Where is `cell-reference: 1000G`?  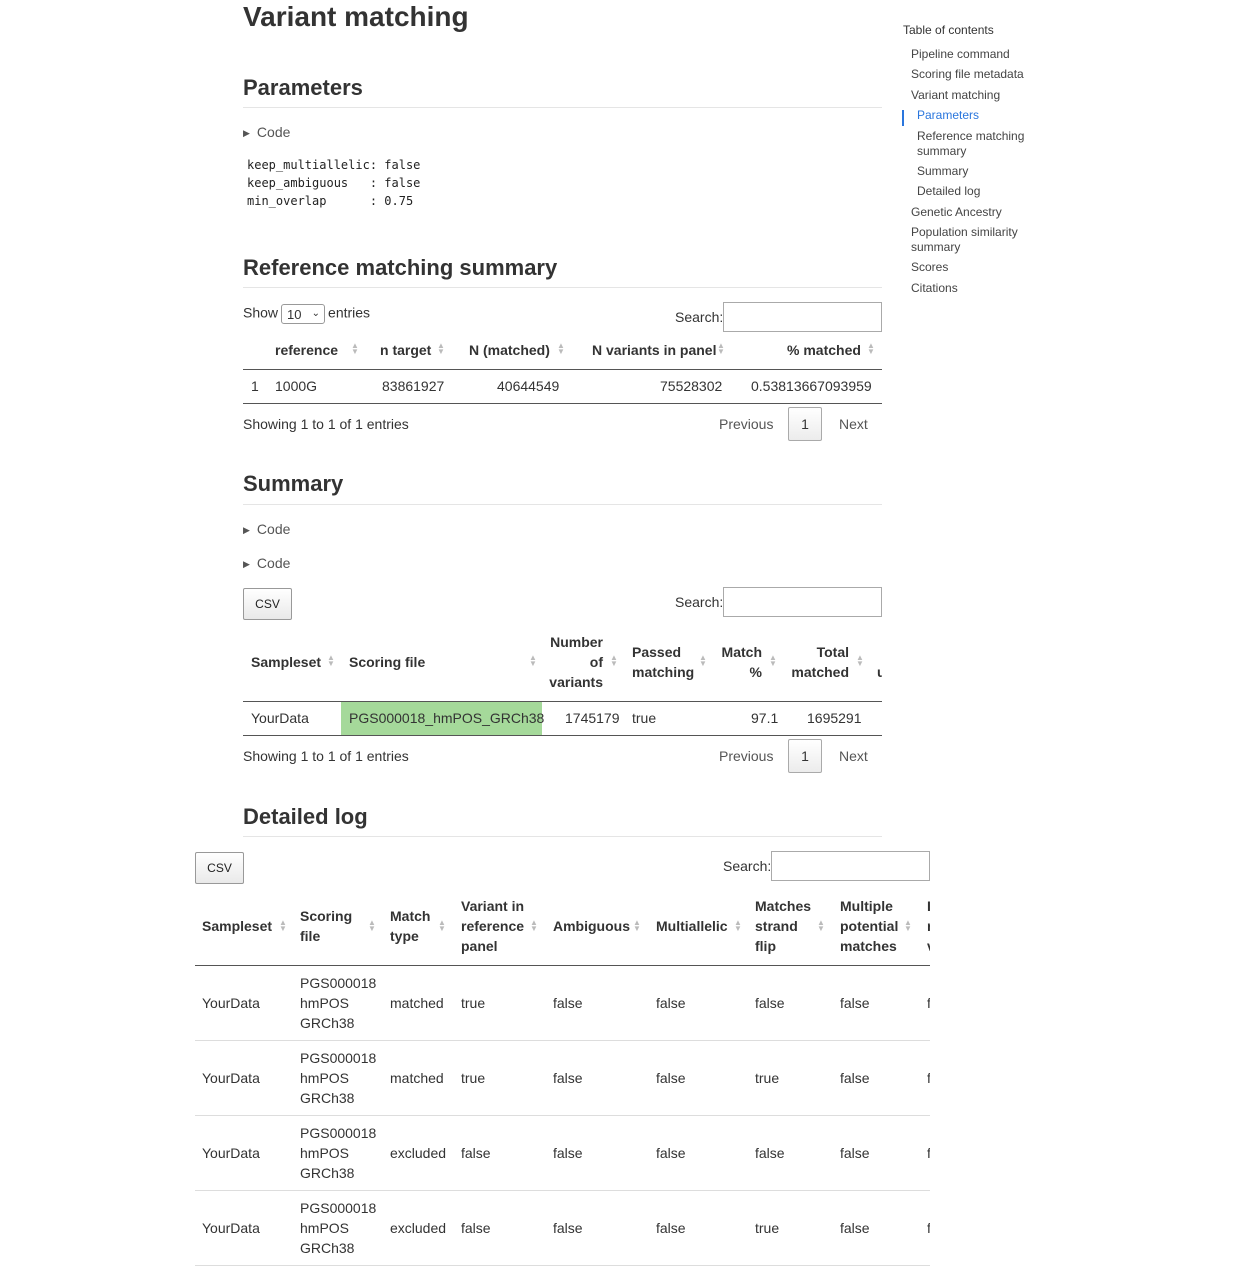
cell-reference: 1000G is located at coordinates (296, 386).